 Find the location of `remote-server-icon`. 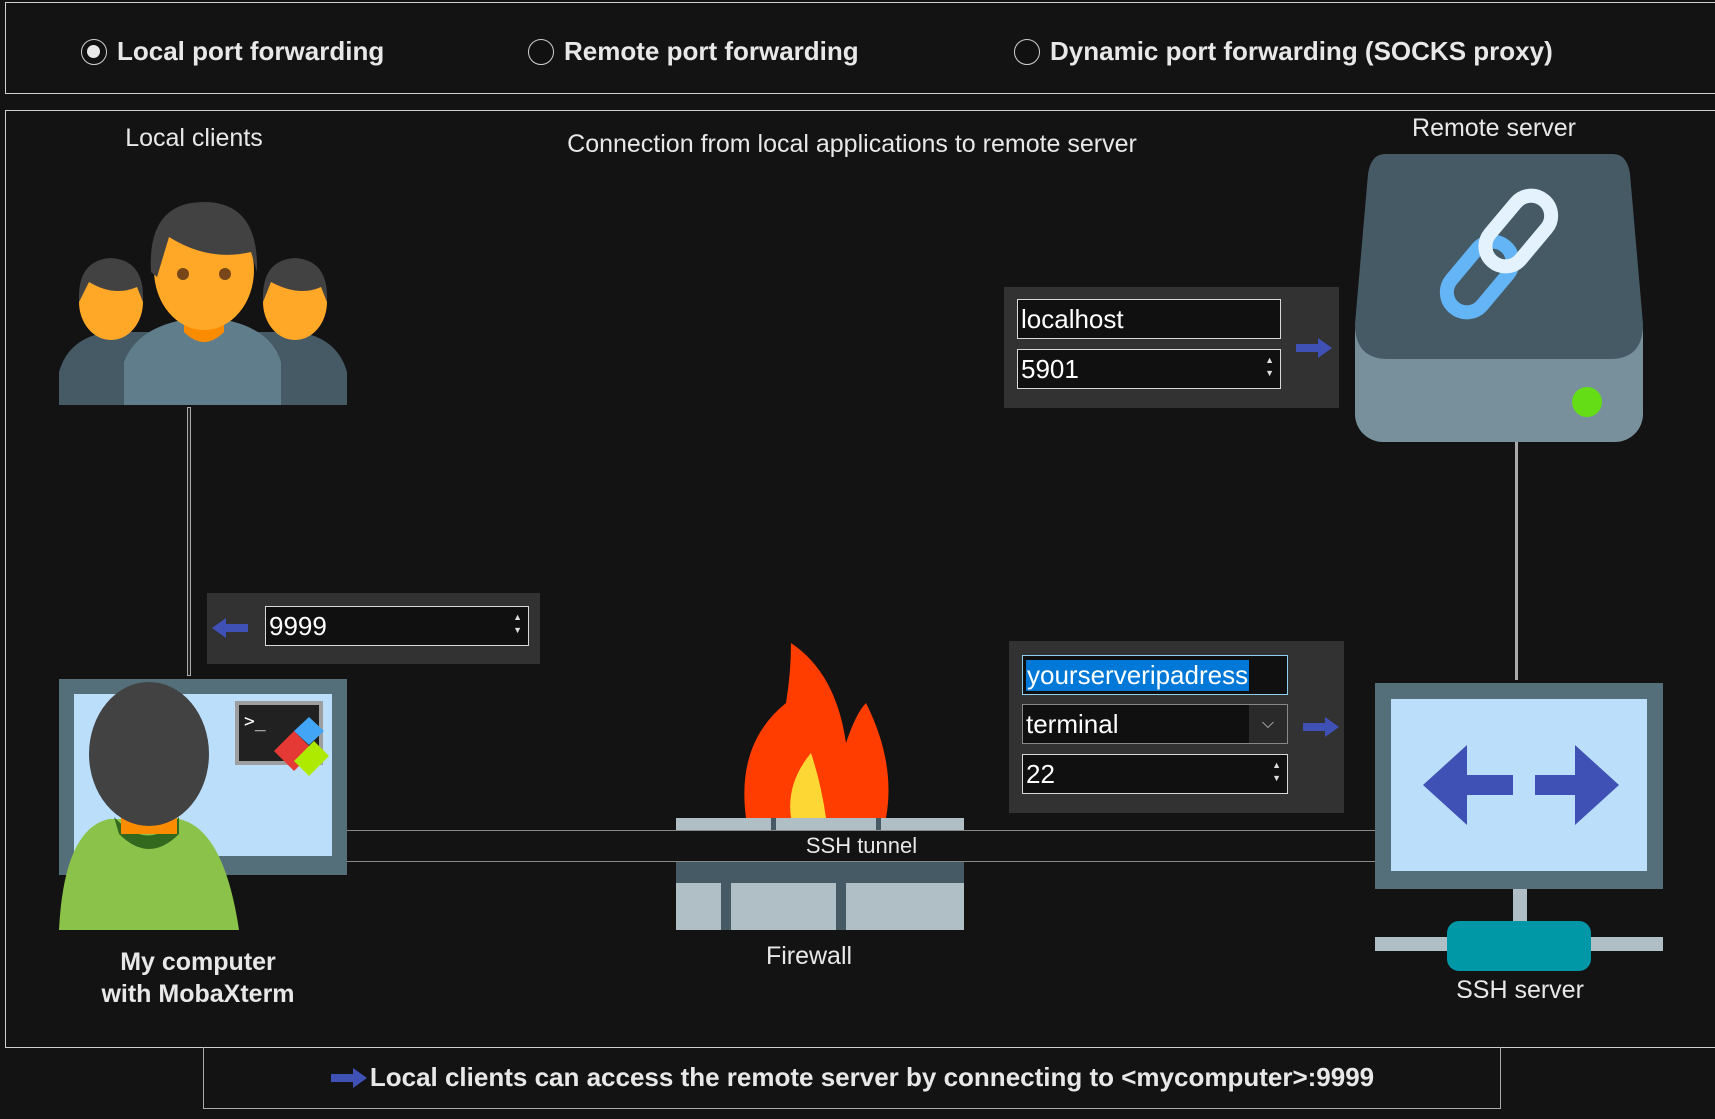

remote-server-icon is located at coordinates (1499, 298).